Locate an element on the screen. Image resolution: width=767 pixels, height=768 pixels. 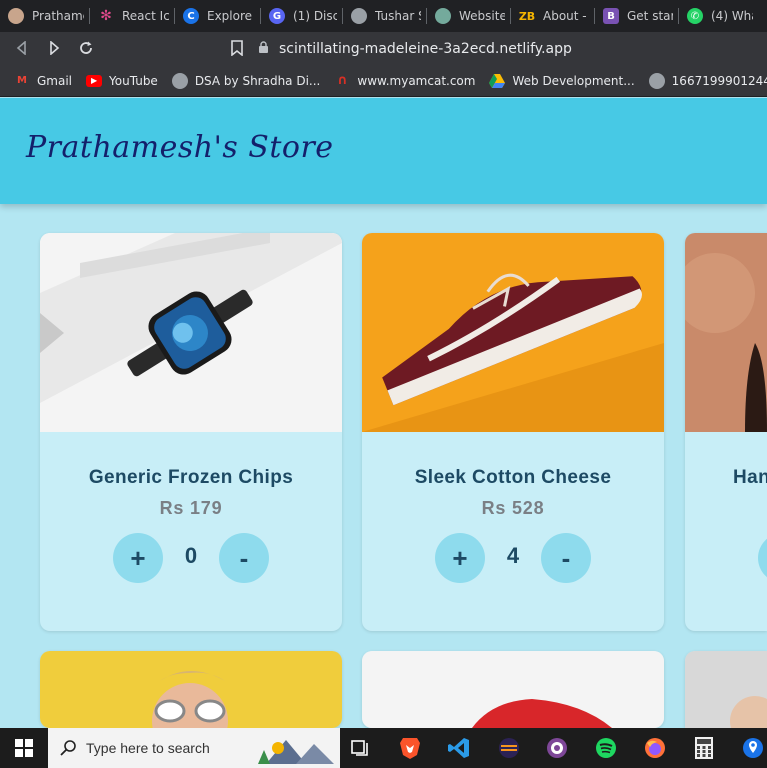
bookmark-star-icon is located at coordinates (237, 48).